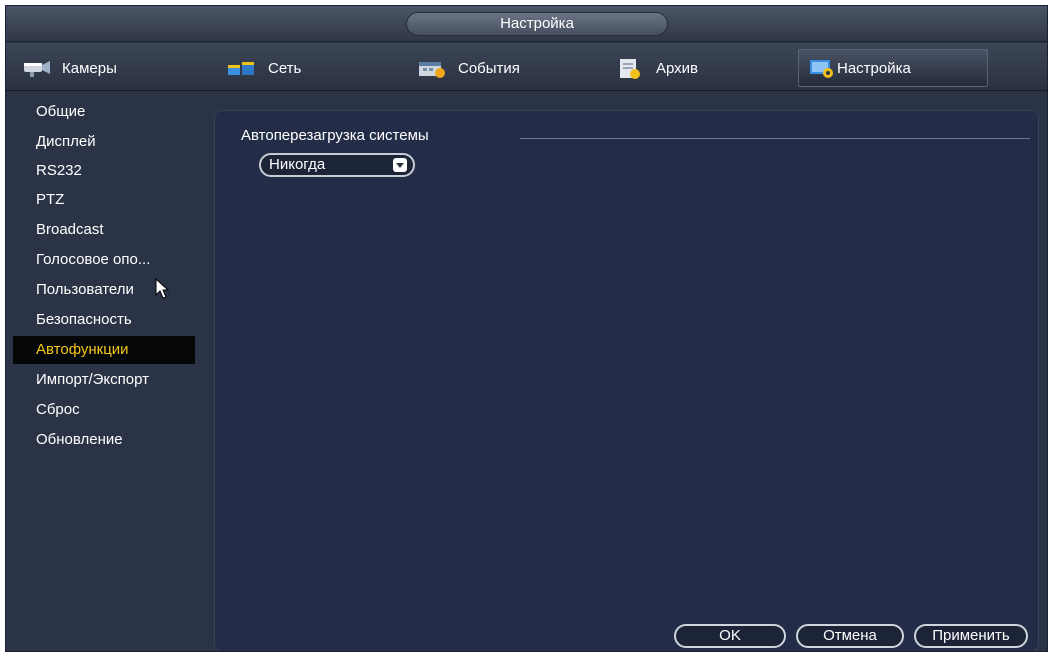  Describe the element at coordinates (489, 68) in the screenshot. I see `tab-events-label: События` at that location.